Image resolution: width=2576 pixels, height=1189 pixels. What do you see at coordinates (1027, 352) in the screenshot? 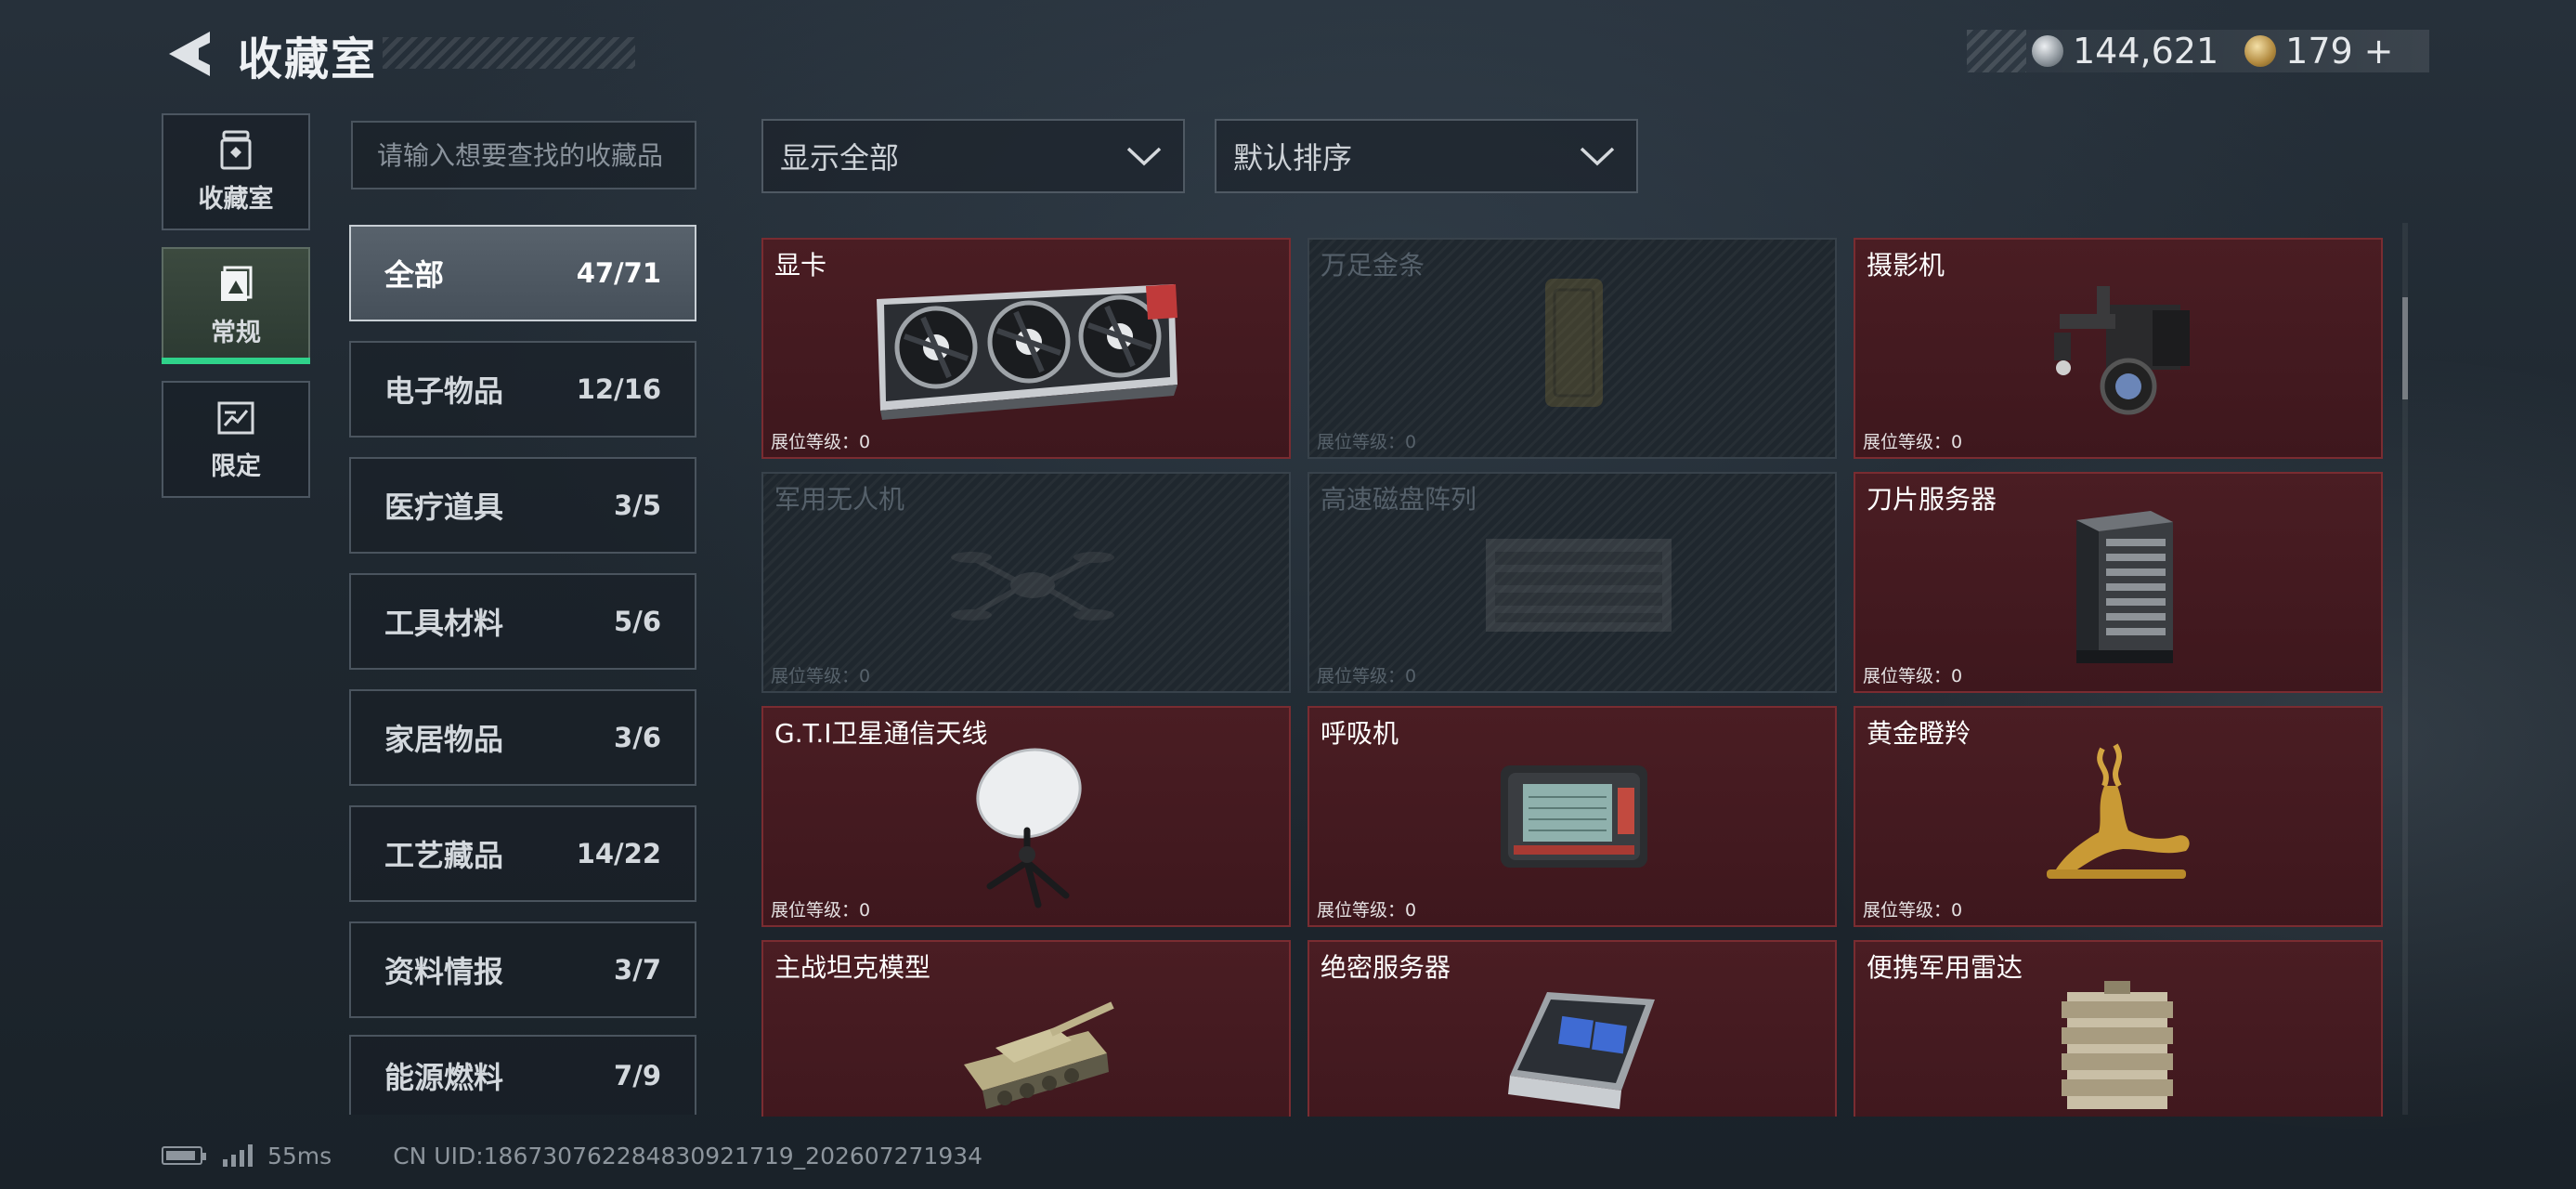
I see `graphics-card-icon` at bounding box center [1027, 352].